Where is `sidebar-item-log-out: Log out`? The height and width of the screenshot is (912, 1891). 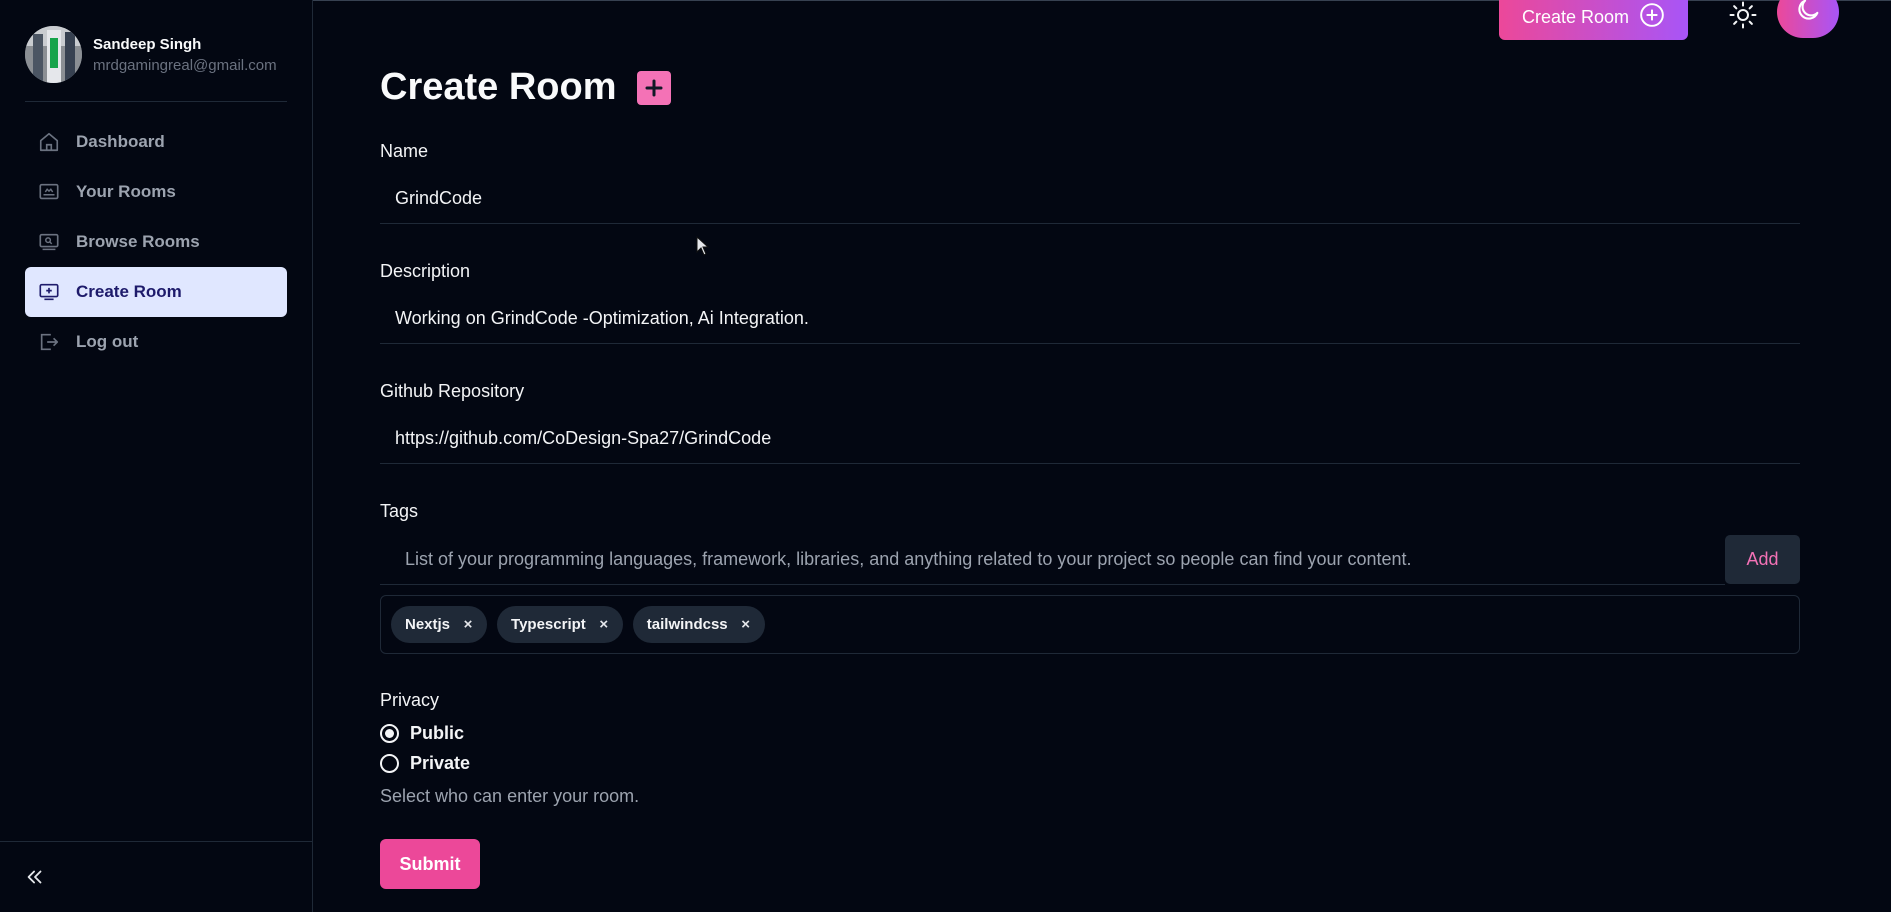
sidebar-item-log-out: Log out is located at coordinates (156, 342).